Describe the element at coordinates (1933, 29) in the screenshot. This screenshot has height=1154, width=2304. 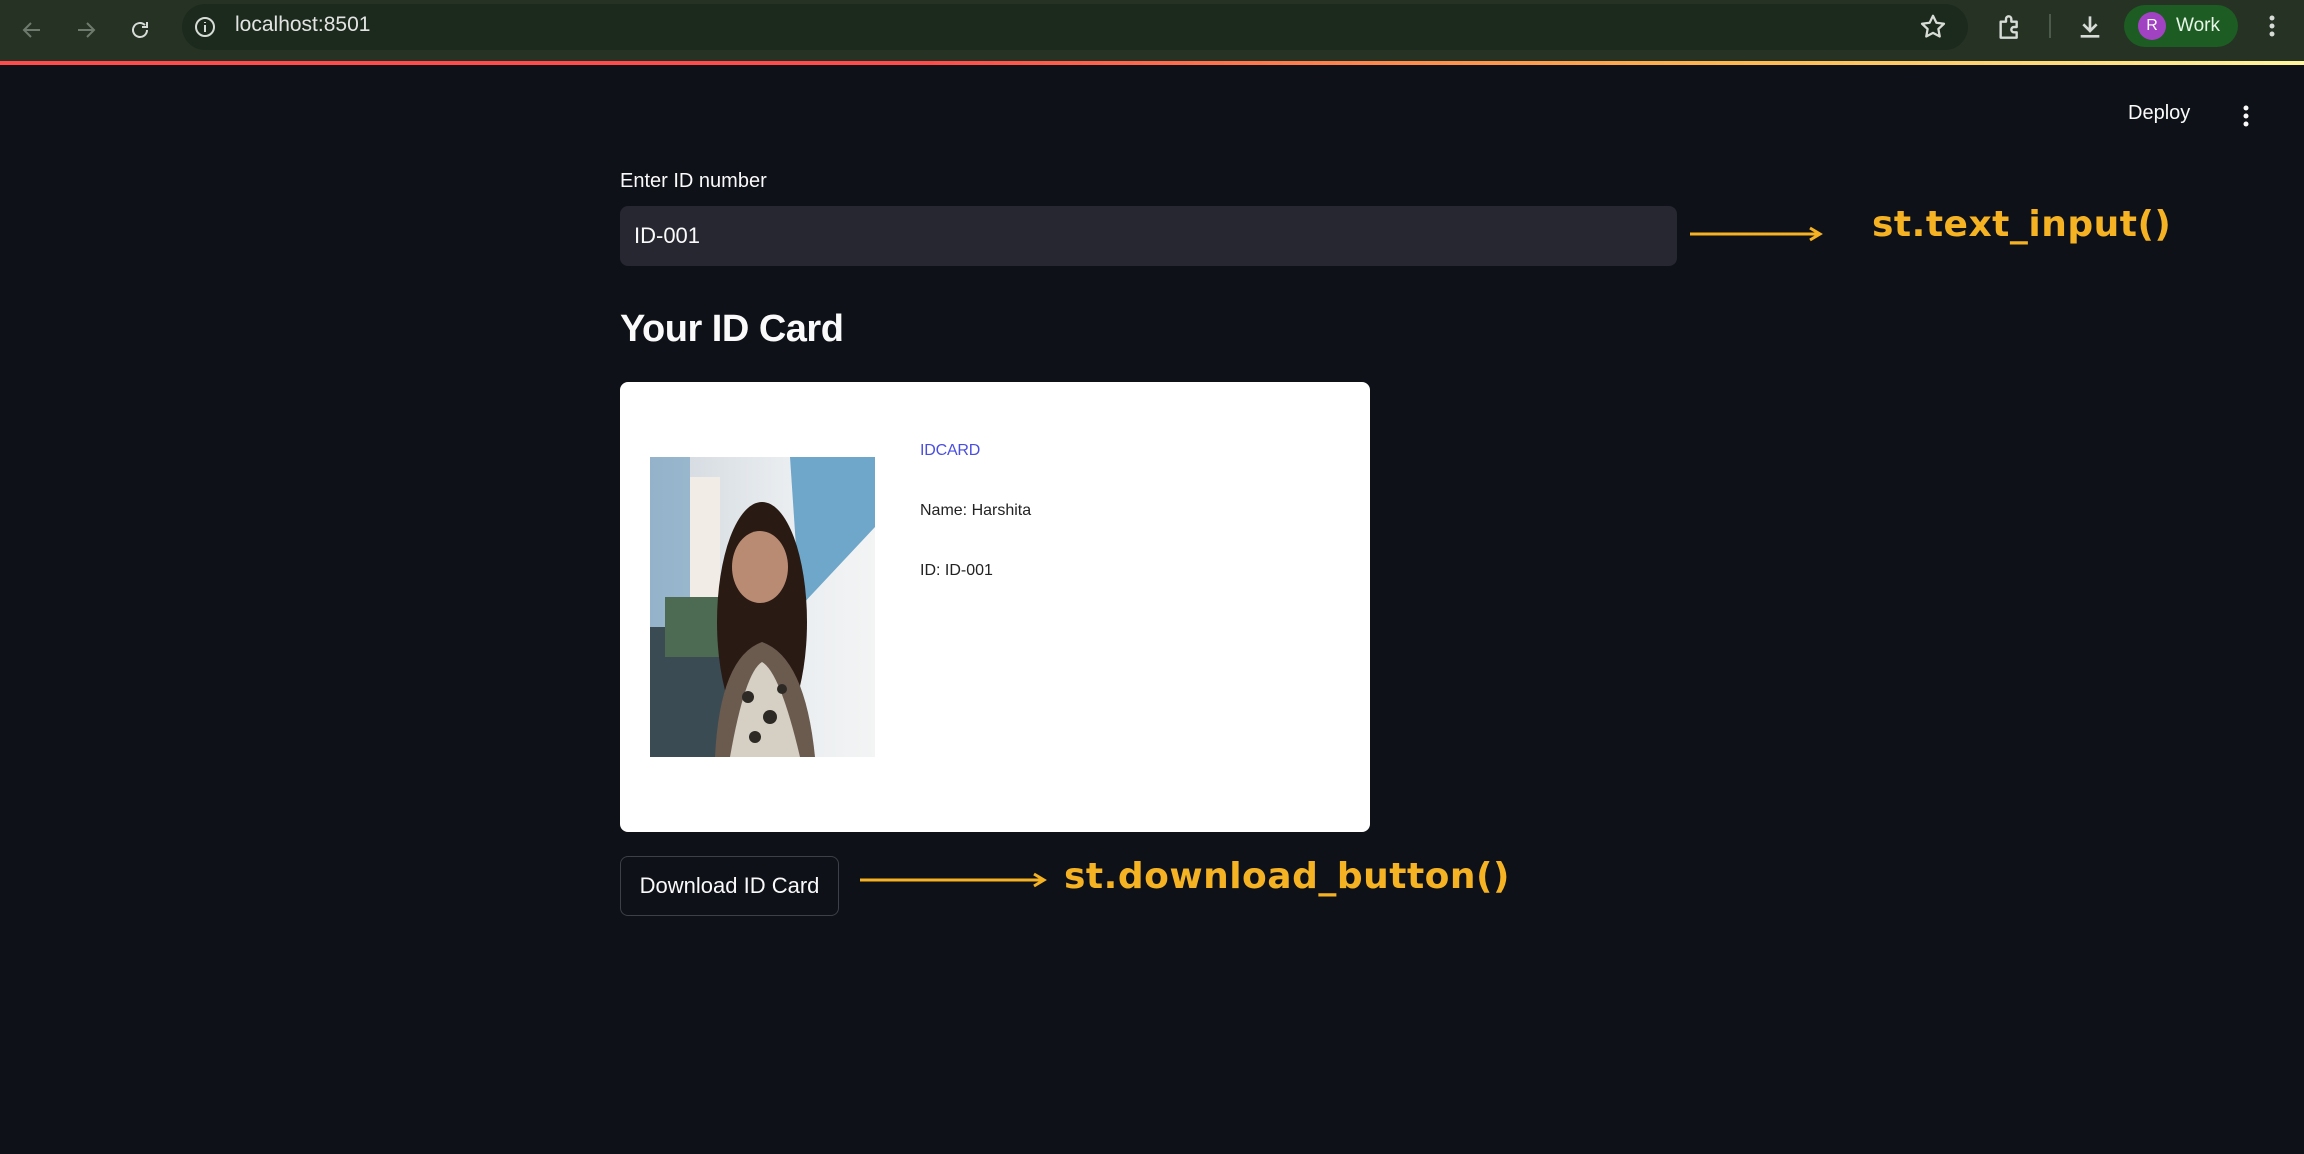
I see `bookmark-star-icon` at that location.